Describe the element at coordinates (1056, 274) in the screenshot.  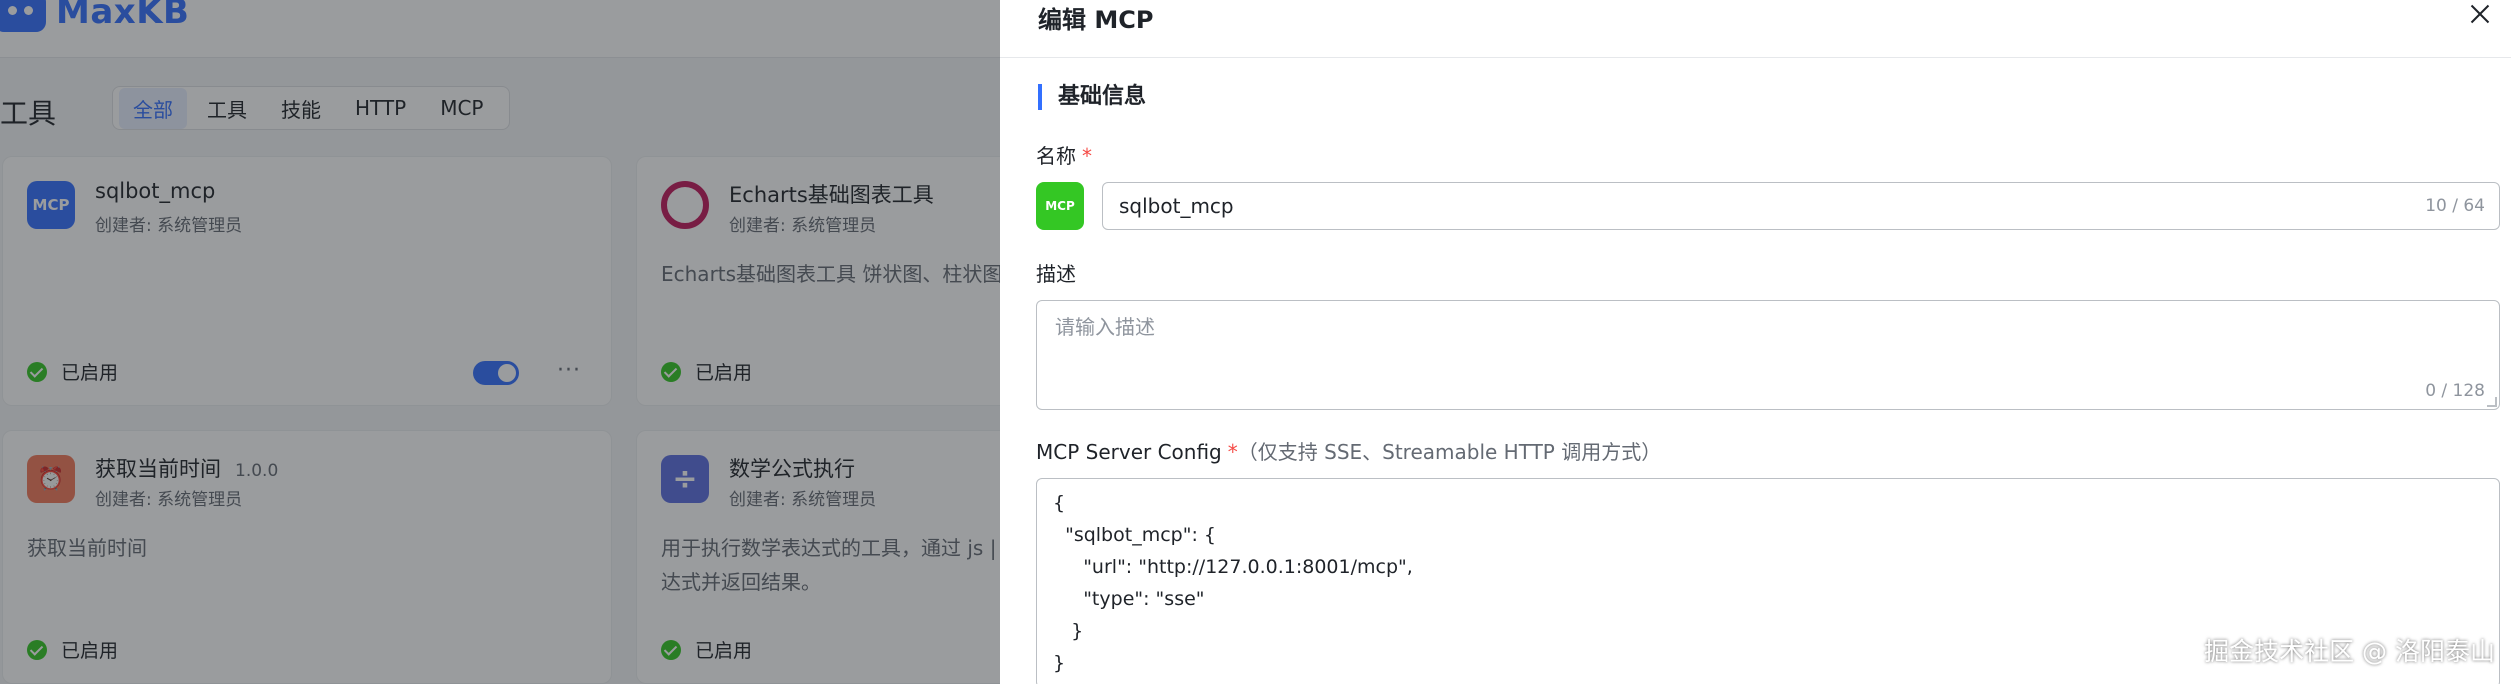
I see `description-label: 描述` at that location.